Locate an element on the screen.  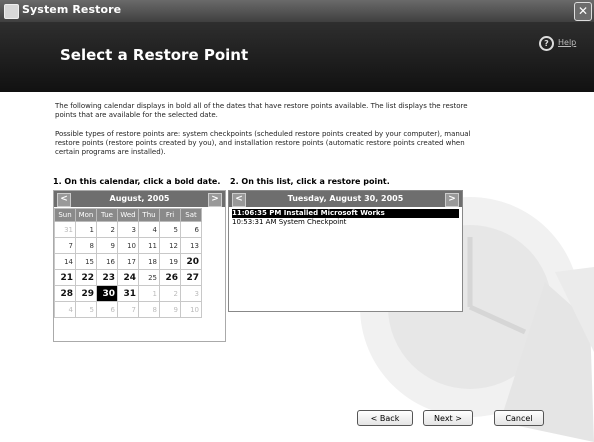
help-link: Help is located at coordinates (567, 42).